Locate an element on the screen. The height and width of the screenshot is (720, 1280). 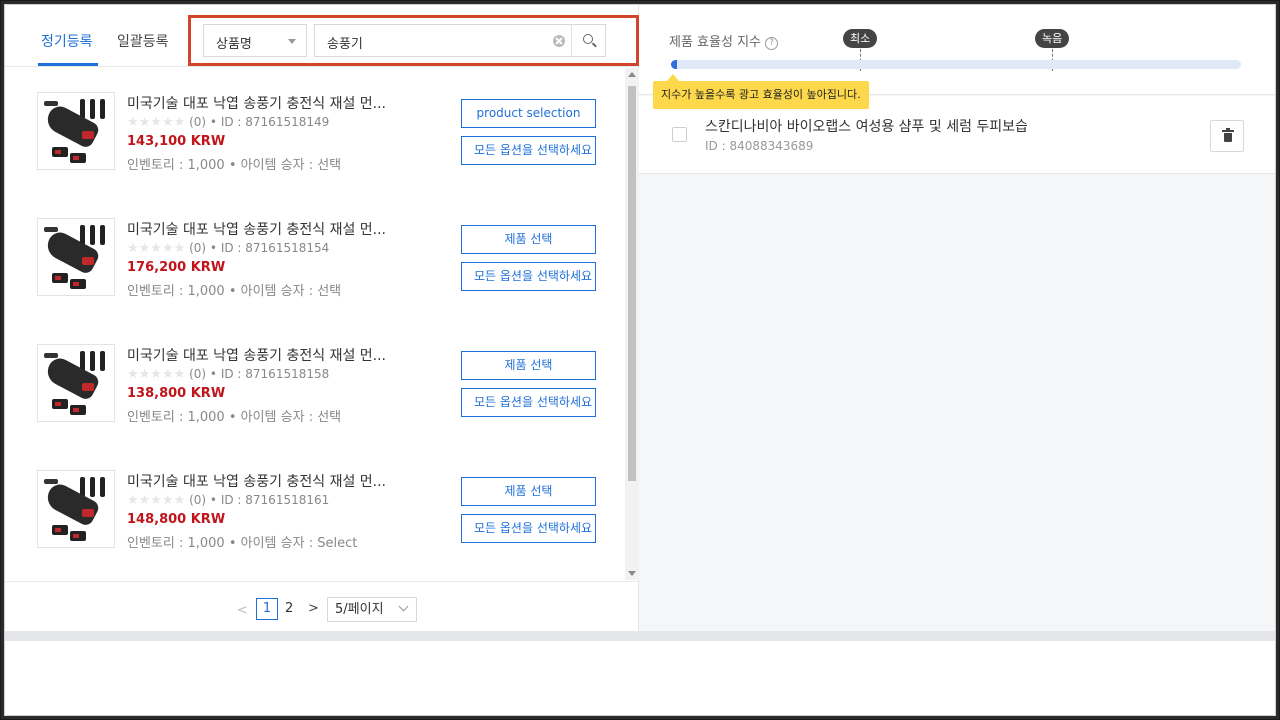
product-meta: ★★★★★ (0) • ID : 87161518161 is located at coordinates (228, 500).